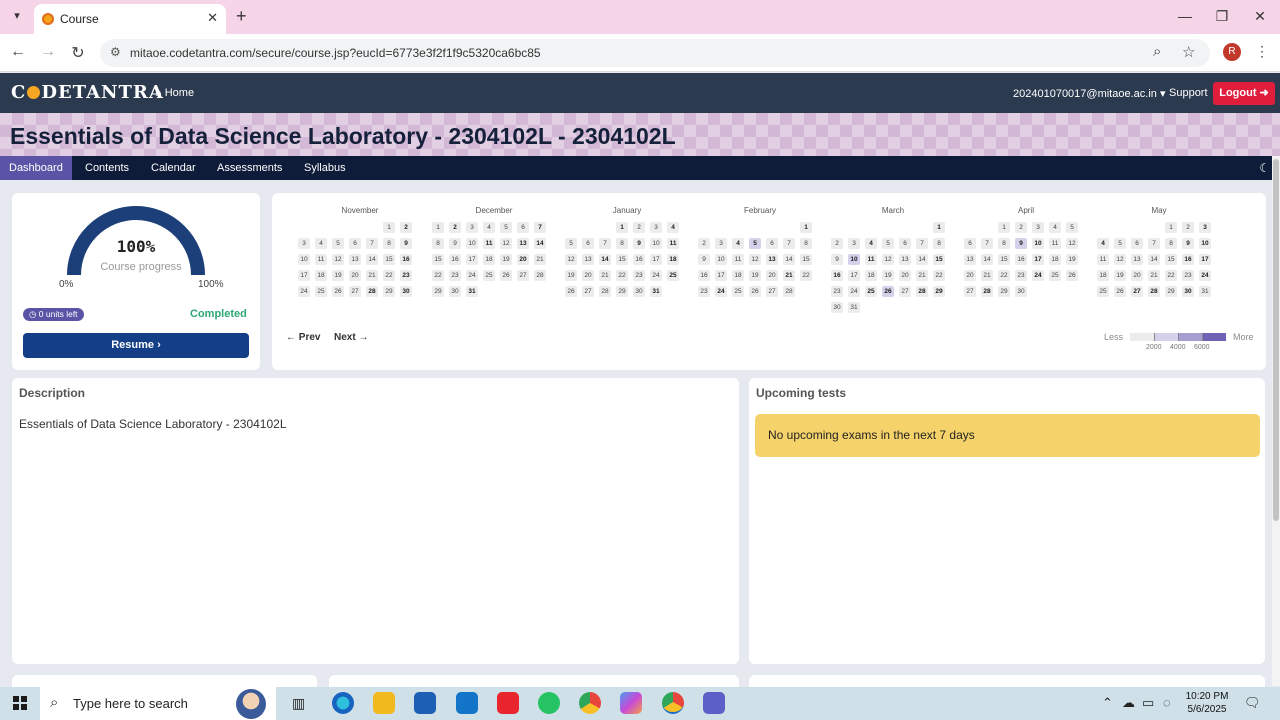 This screenshot has width=1280, height=720. I want to click on home-link: ⌂ Home, so click(174, 93).